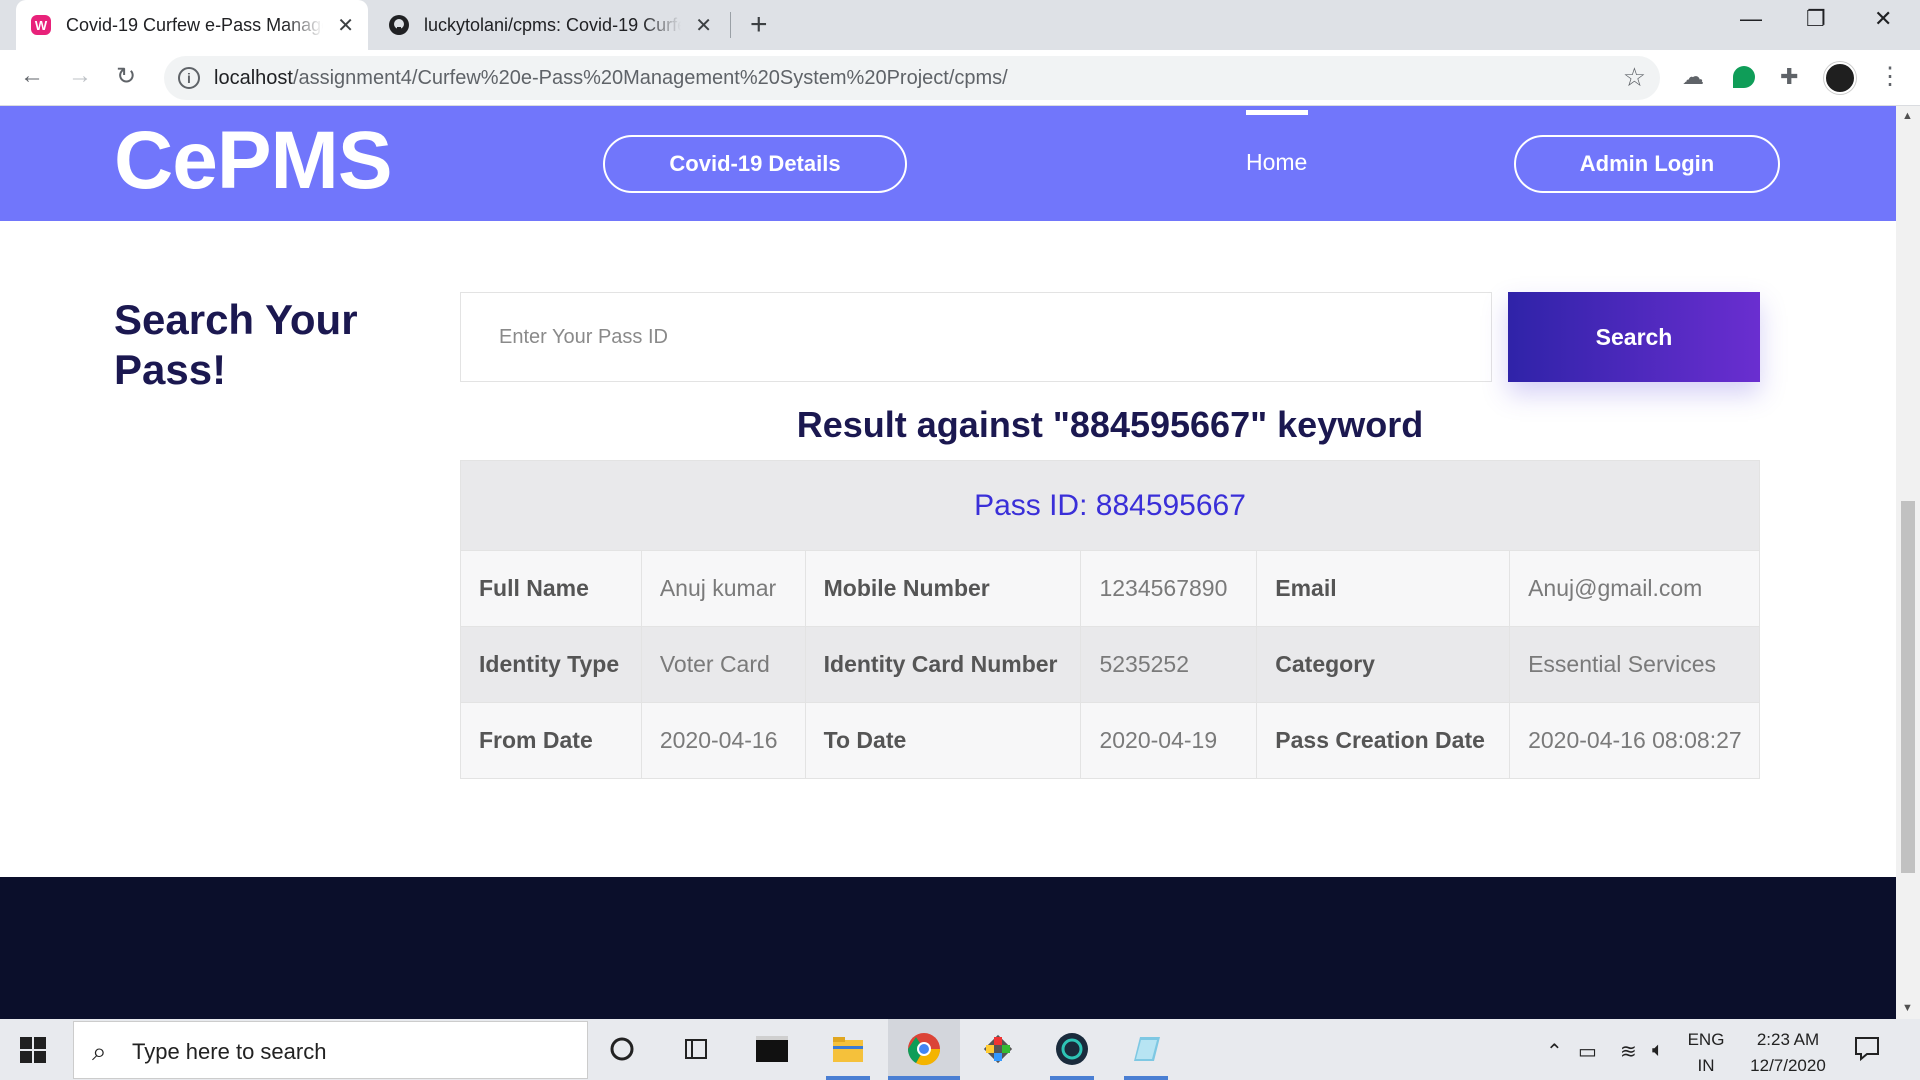 The height and width of the screenshot is (1080, 1920). I want to click on tab-title: luckytolani/cpms: Covid-19 Curfew e-Pass, so click(552, 24).